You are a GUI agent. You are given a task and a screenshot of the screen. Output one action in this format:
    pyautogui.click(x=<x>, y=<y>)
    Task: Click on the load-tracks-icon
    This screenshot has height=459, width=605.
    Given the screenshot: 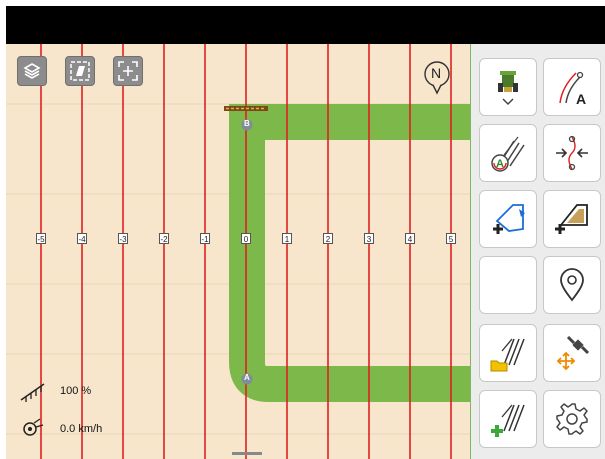 What is the action you would take?
    pyautogui.click(x=507, y=355)
    